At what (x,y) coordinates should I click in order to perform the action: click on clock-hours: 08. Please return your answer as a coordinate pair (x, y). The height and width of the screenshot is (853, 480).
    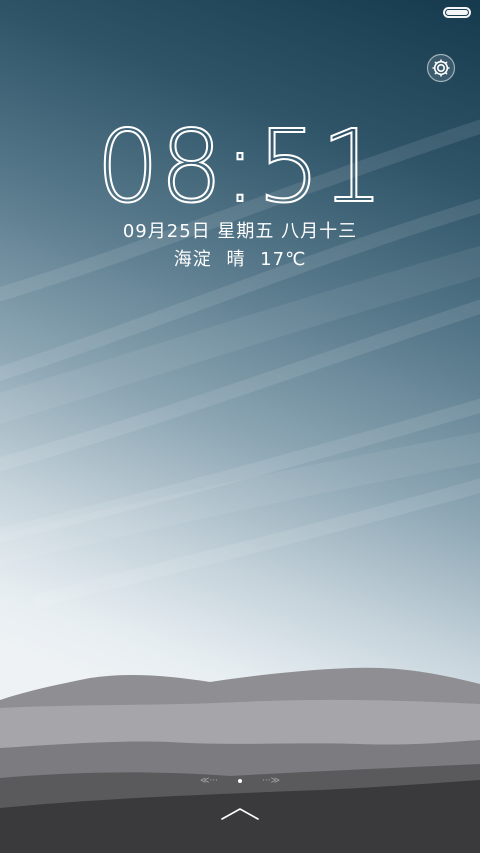
    Looking at the image, I should click on (159, 166).